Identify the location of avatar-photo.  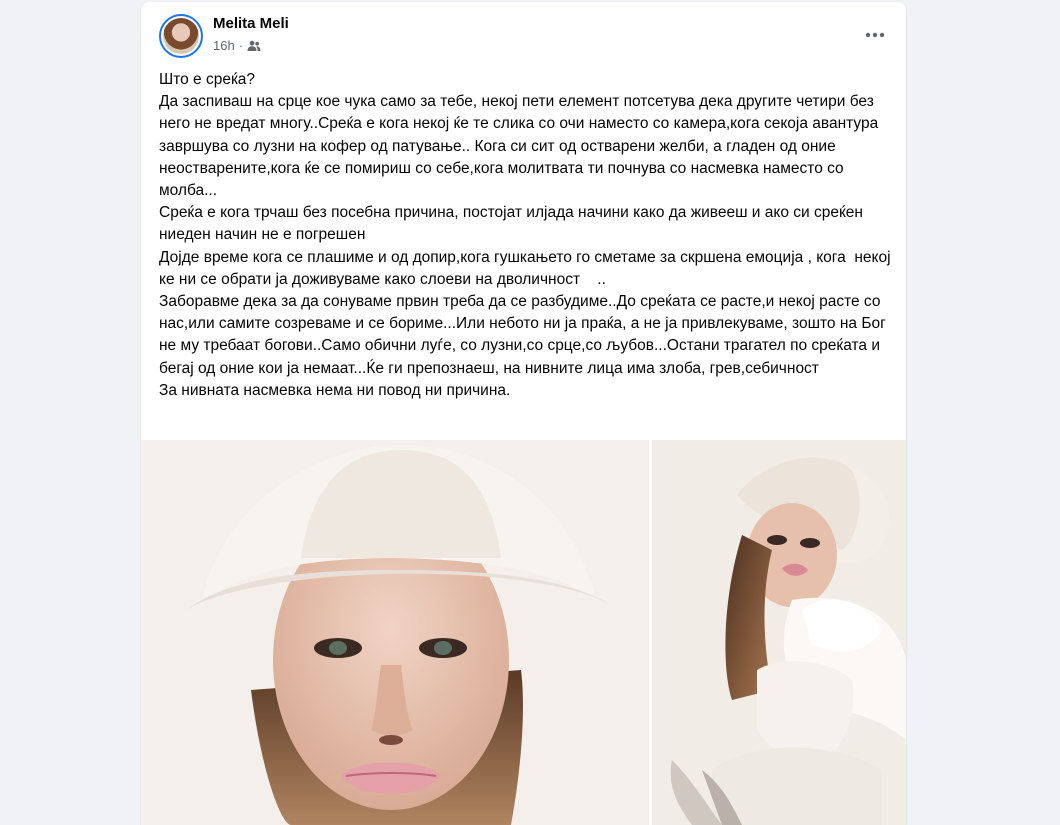
(181, 36).